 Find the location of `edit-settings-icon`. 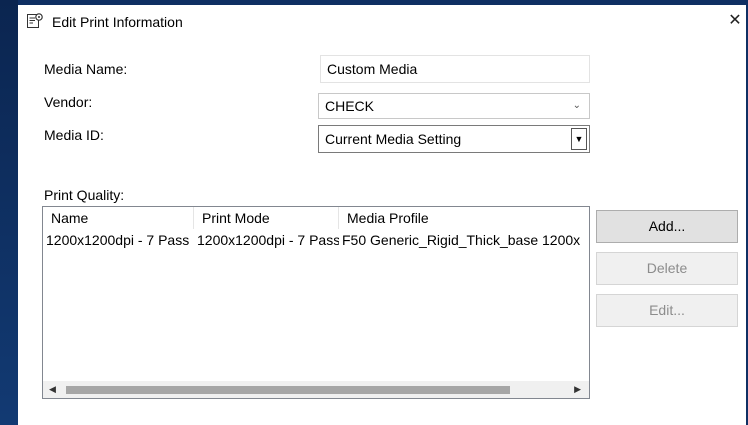

edit-settings-icon is located at coordinates (35, 21).